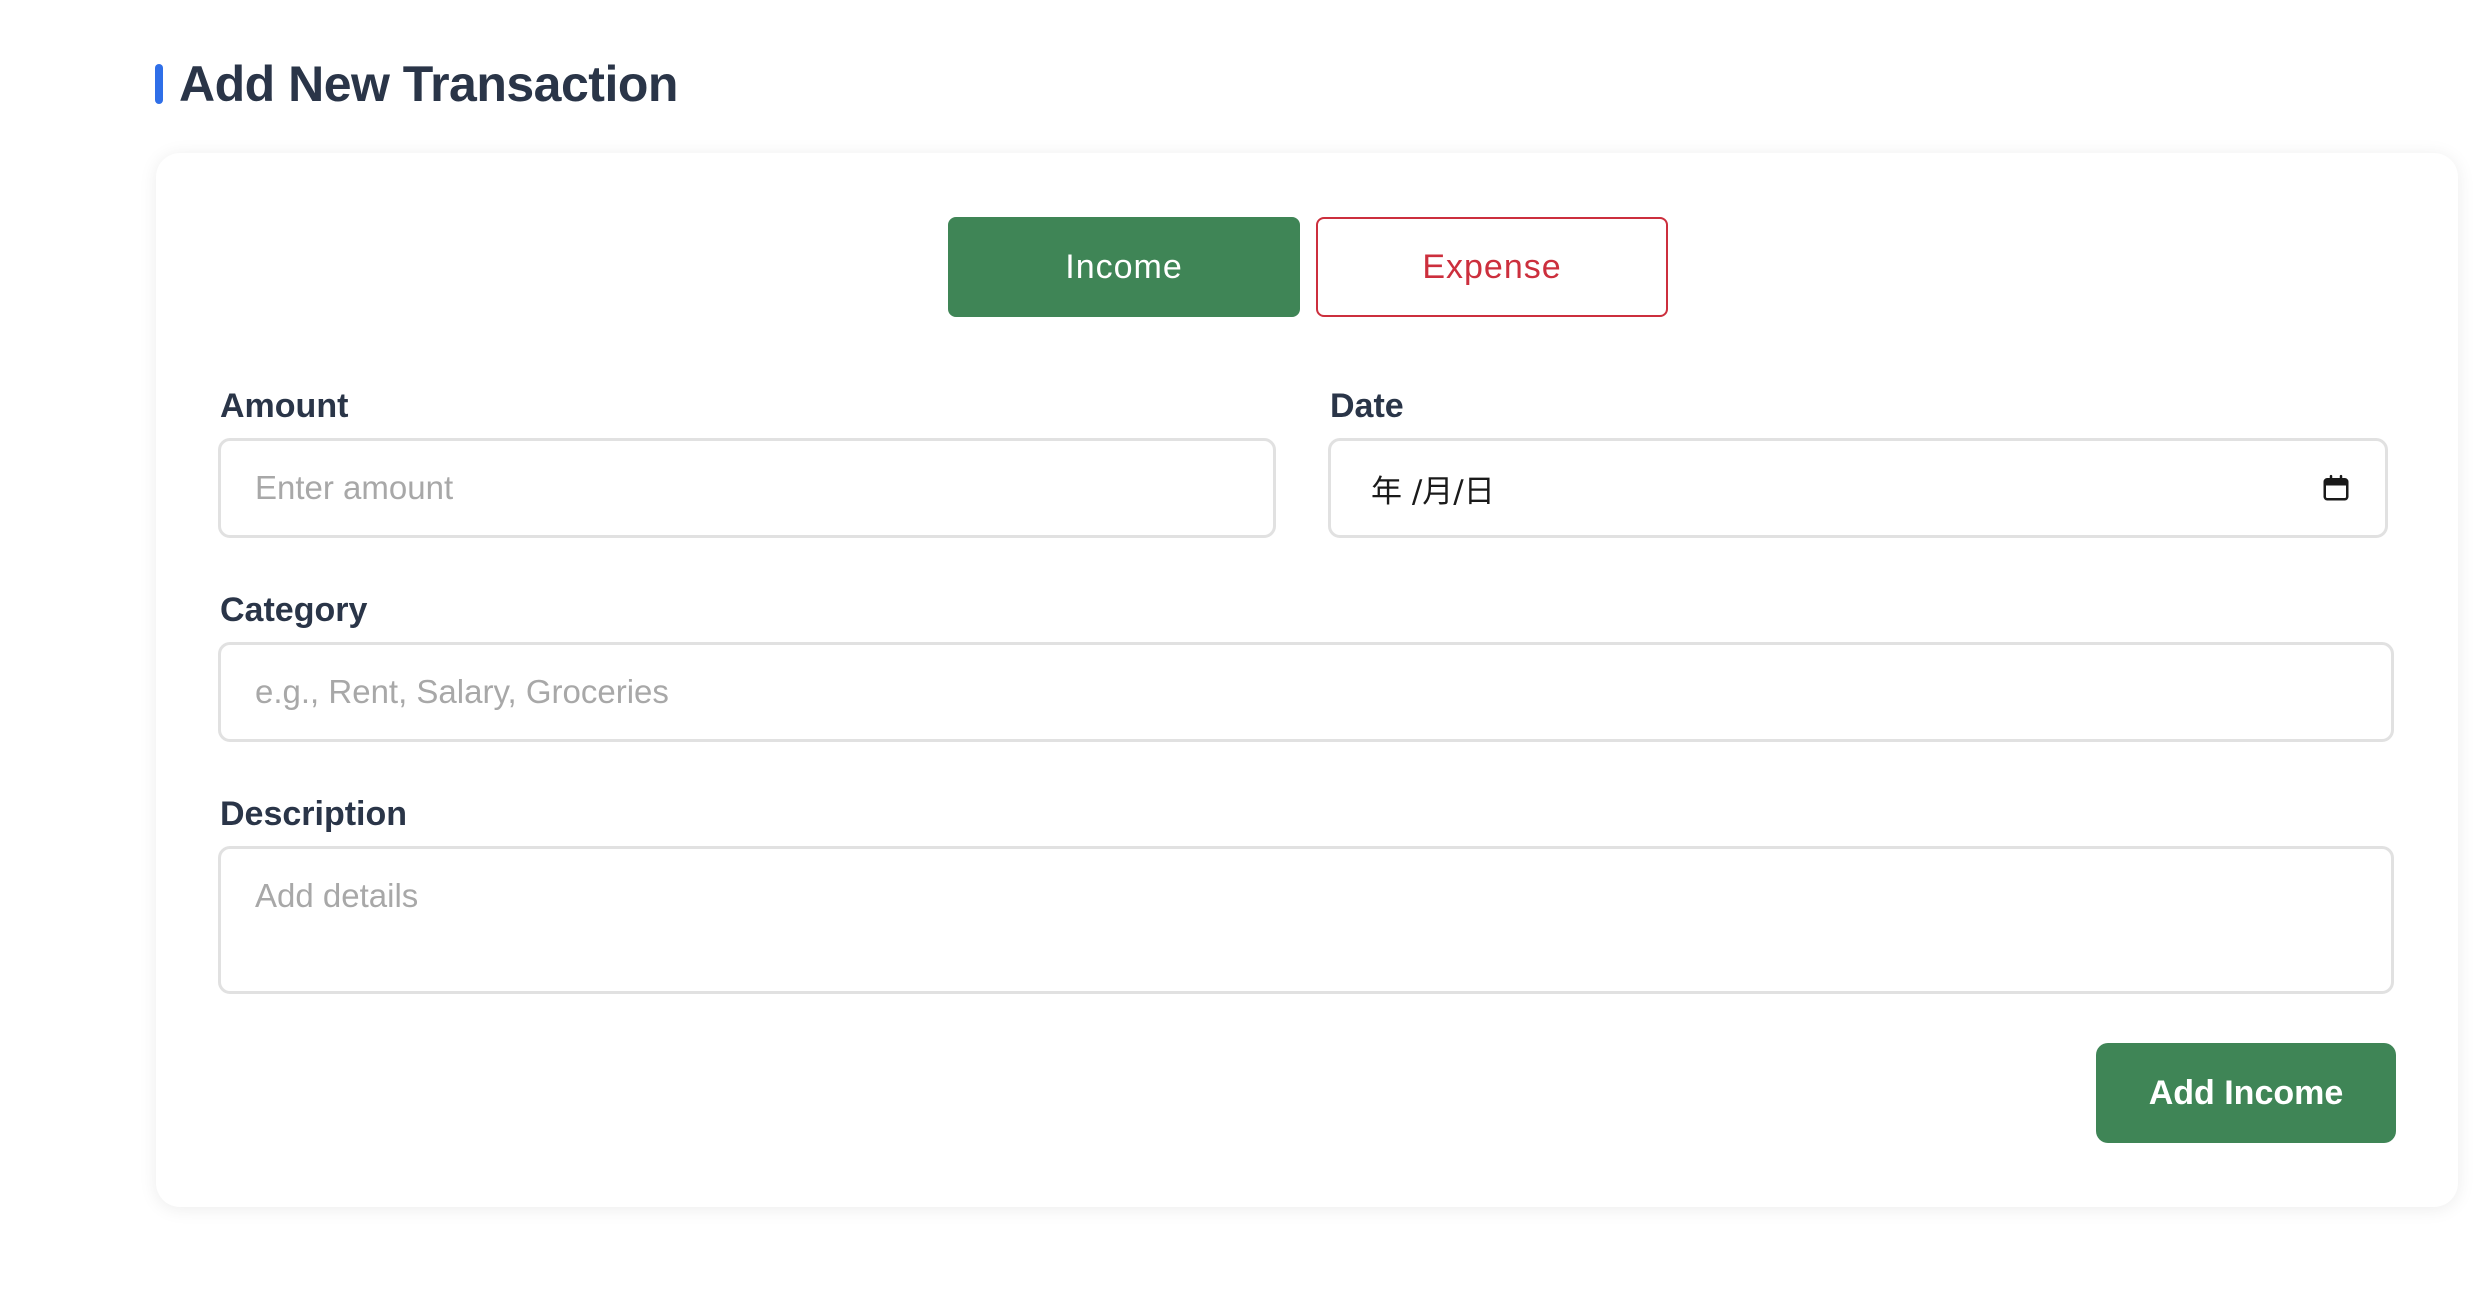  Describe the element at coordinates (428, 84) in the screenshot. I see `page-title: Add New Transaction` at that location.